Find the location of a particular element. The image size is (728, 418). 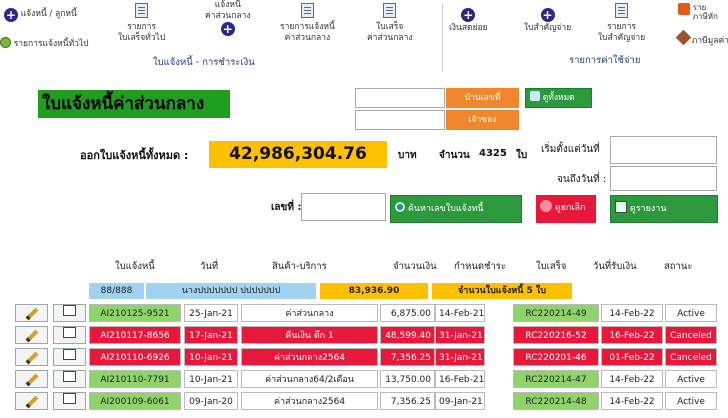

document-list-icon is located at coordinates (307, 10).